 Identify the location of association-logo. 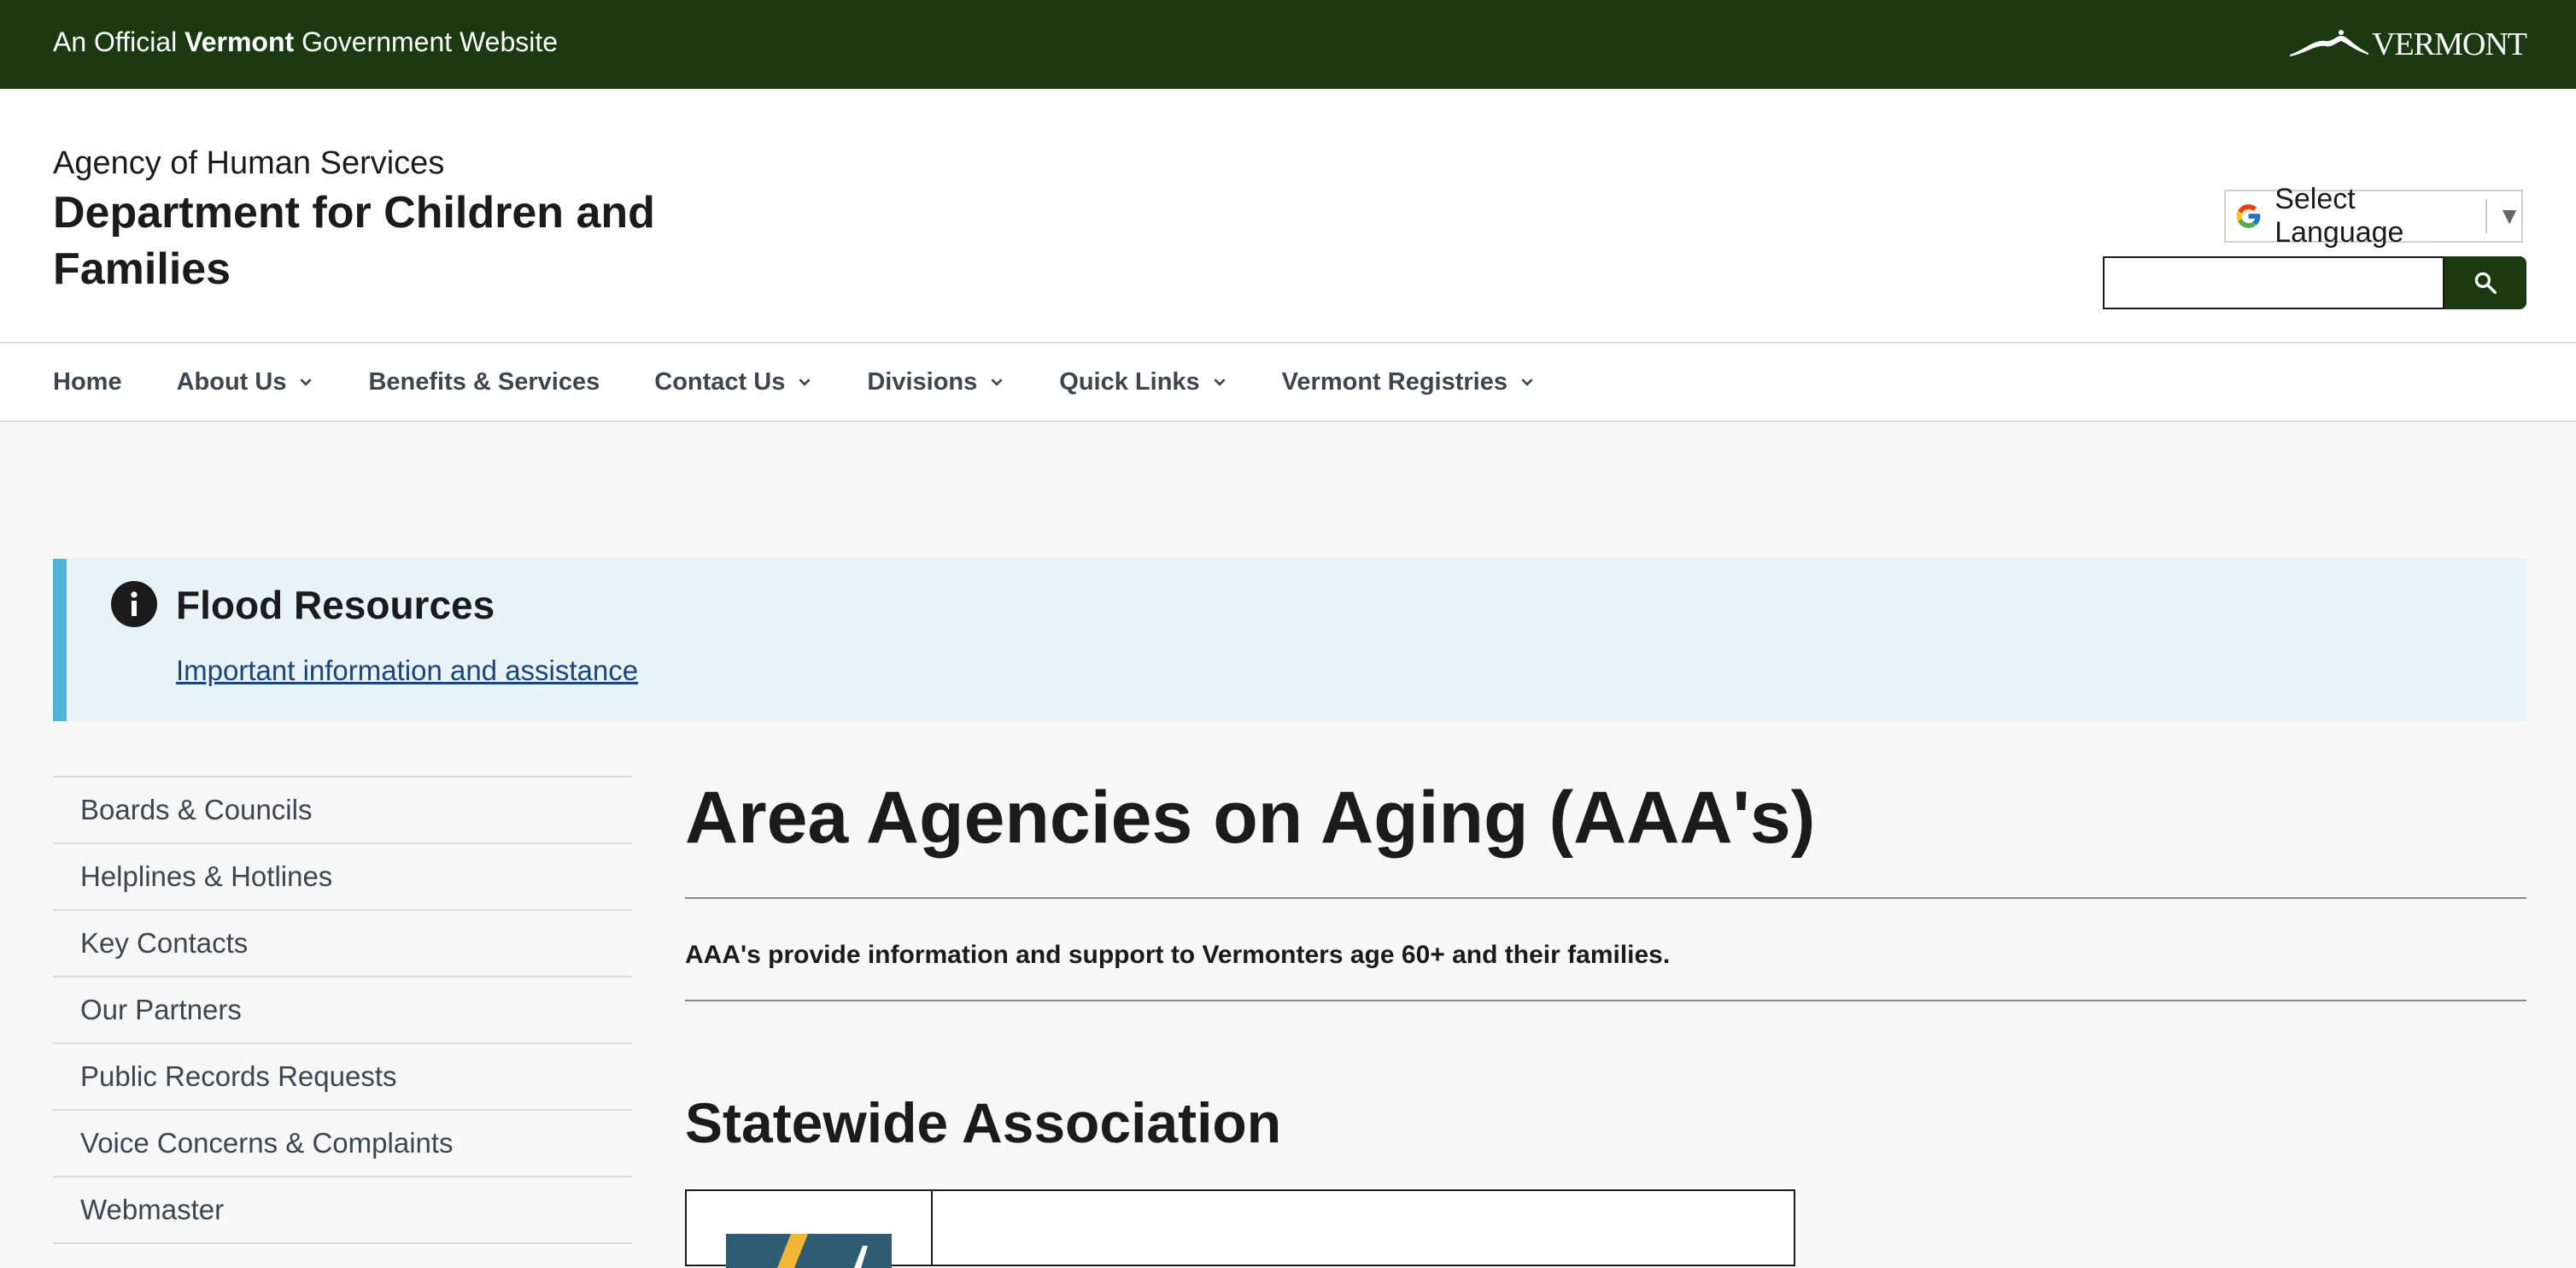
(809, 1251).